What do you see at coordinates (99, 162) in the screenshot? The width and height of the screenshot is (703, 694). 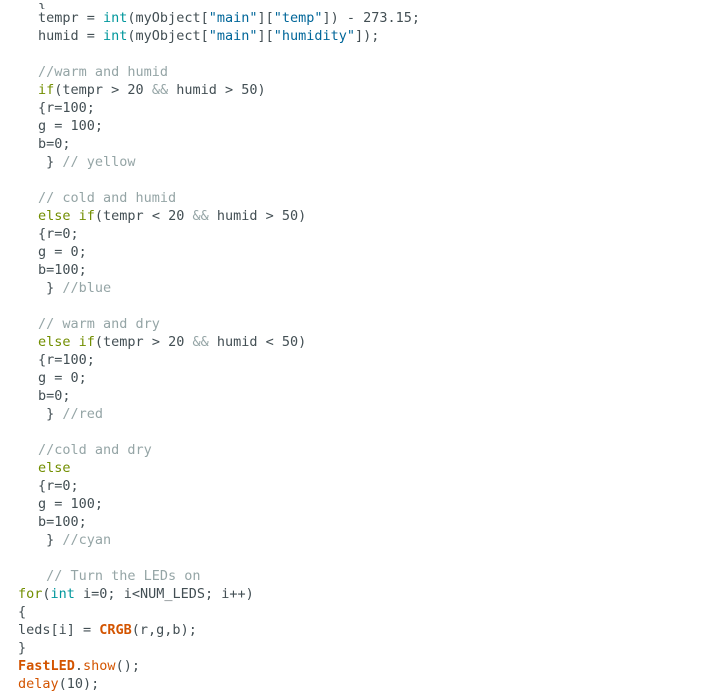 I see `code-token-comment: // yellow` at bounding box center [99, 162].